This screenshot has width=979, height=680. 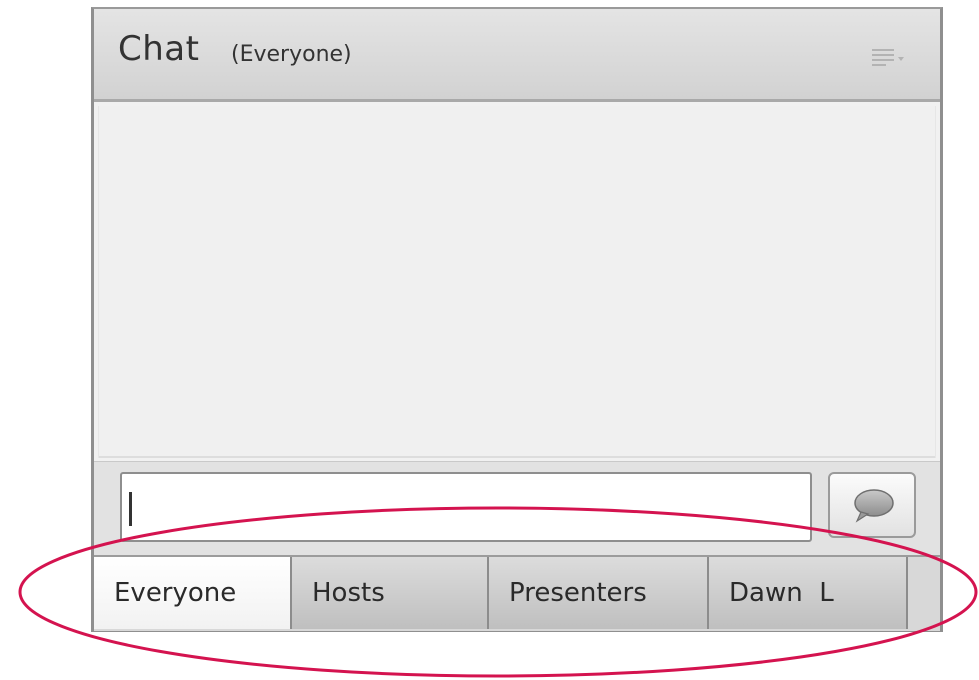 I want to click on pod-options-menu-icon, so click(x=888, y=58).